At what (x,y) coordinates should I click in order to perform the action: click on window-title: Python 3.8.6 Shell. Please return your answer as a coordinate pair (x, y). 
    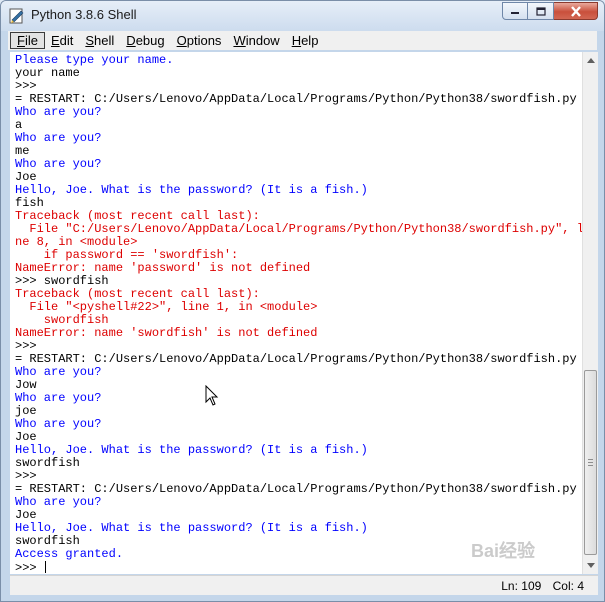
    Looking at the image, I should click on (84, 14).